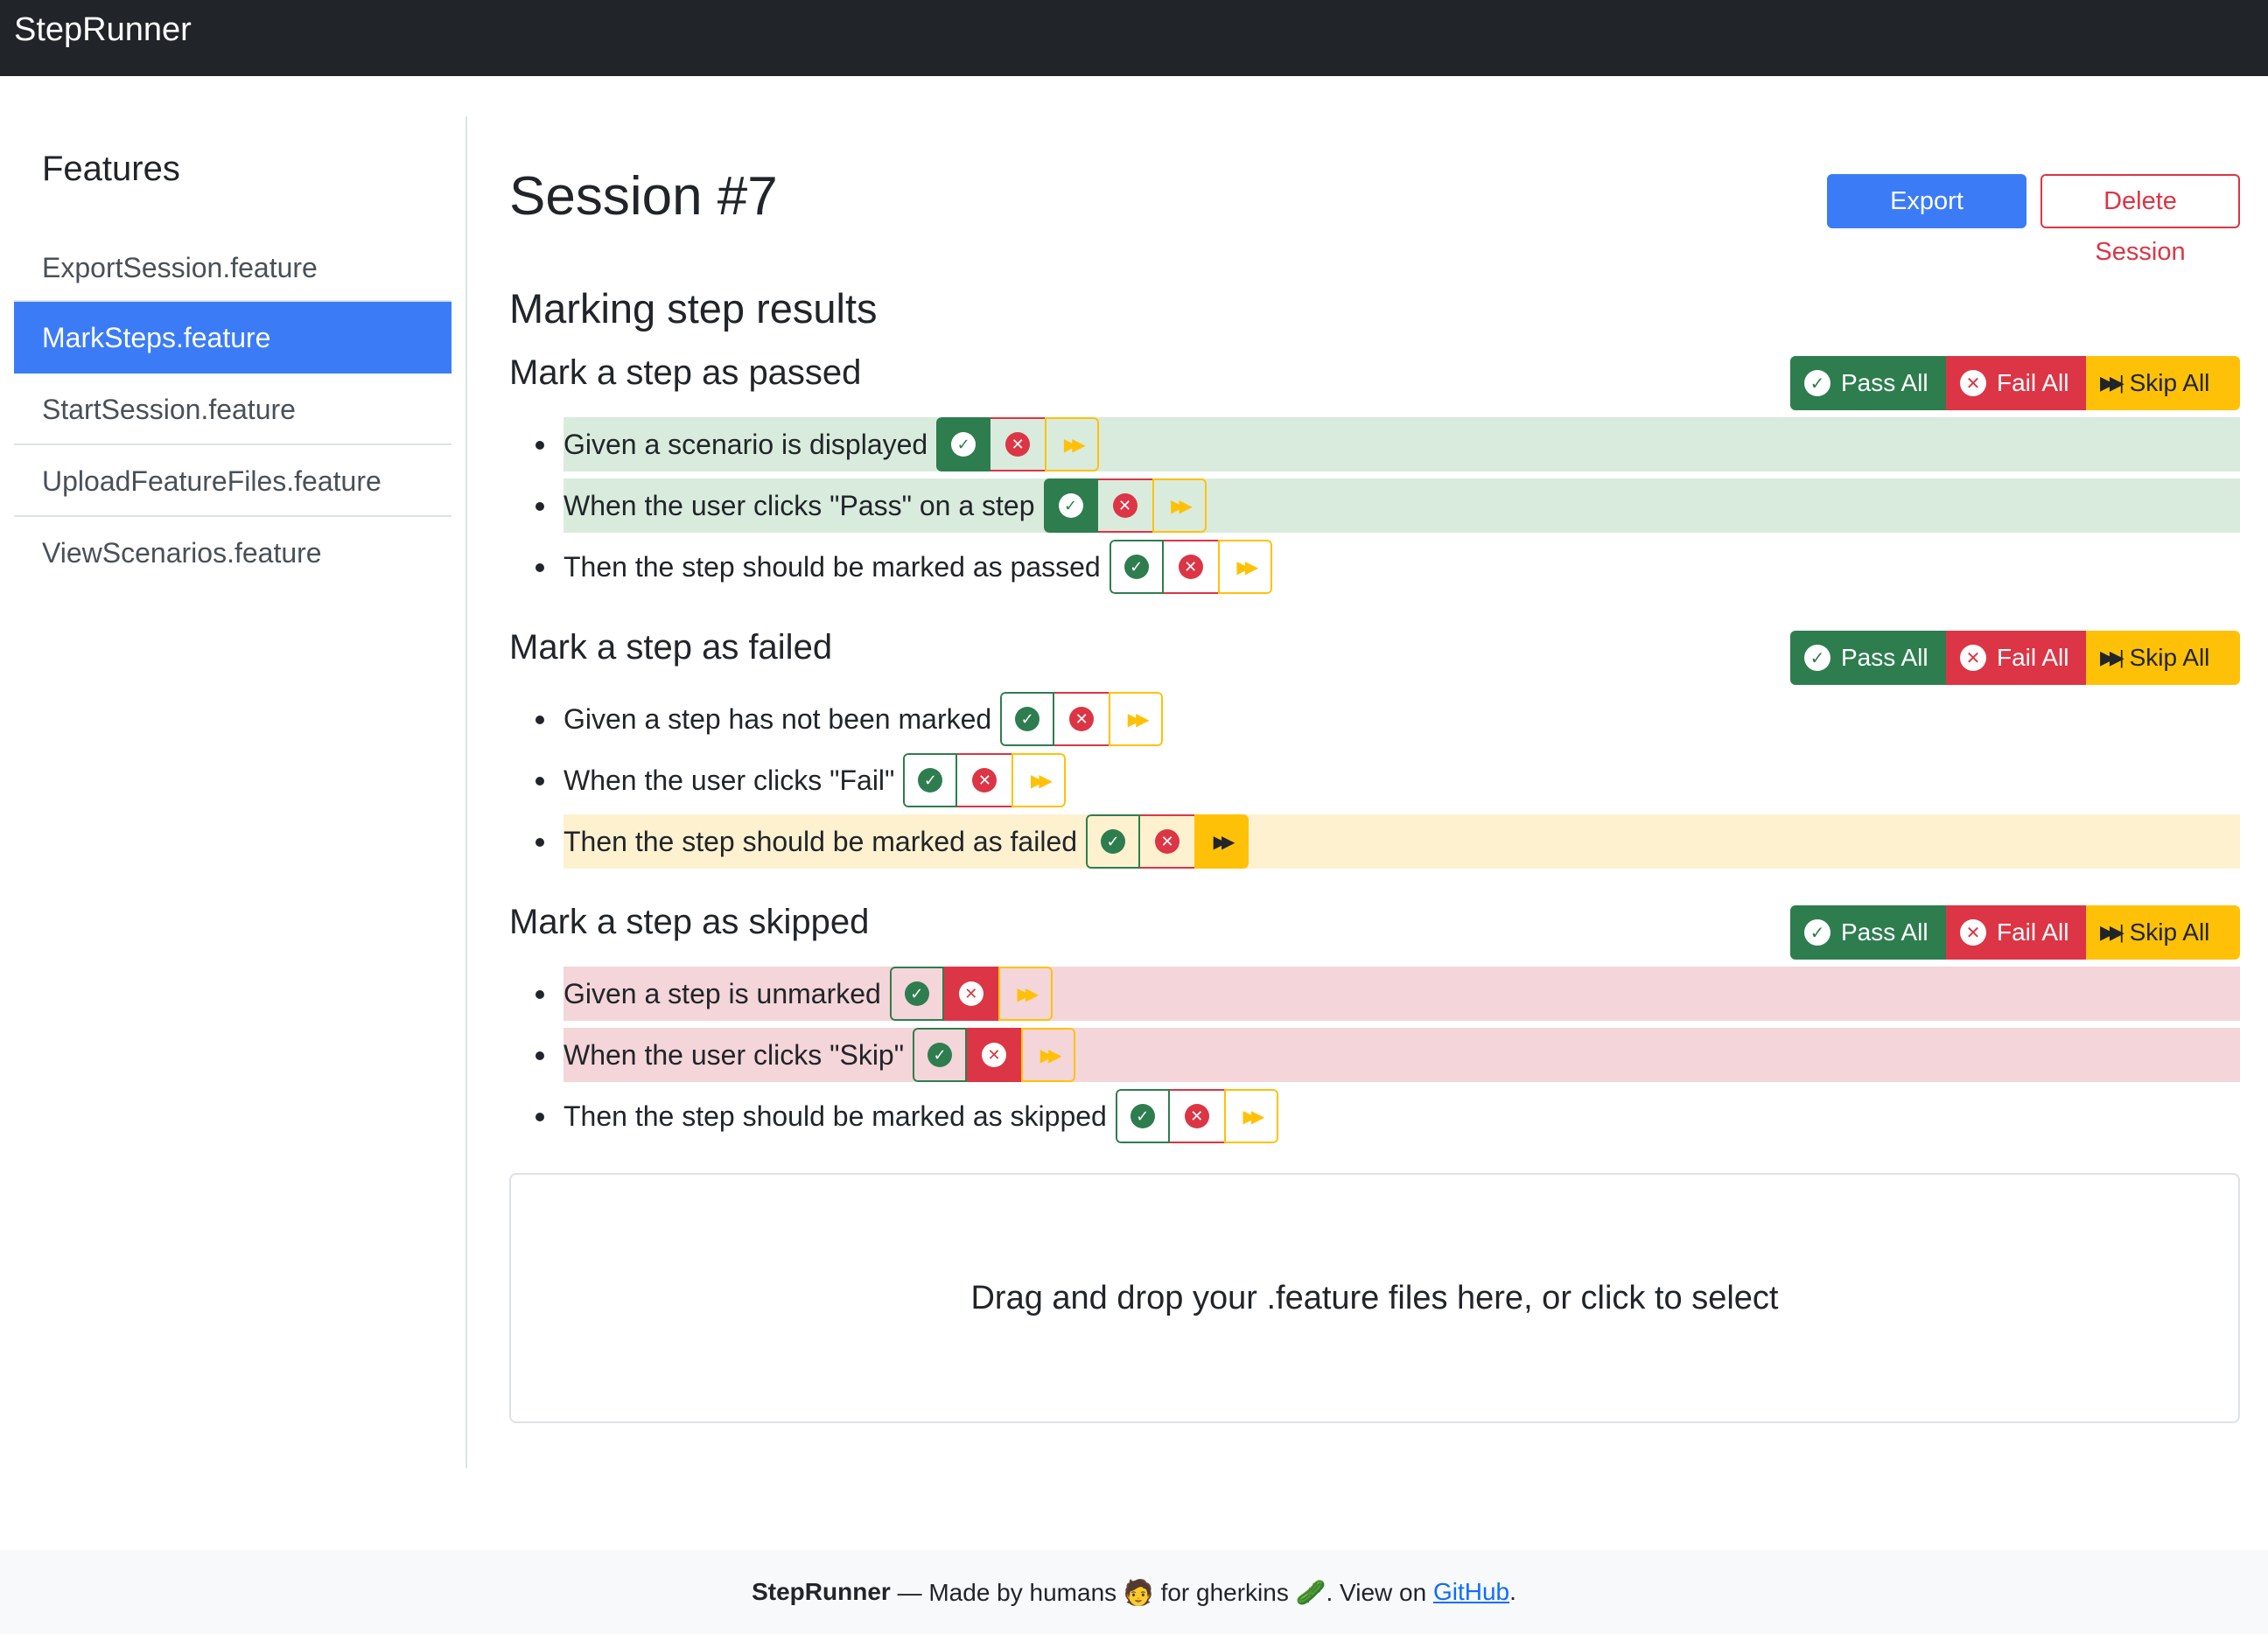  What do you see at coordinates (1388, 719) in the screenshot?
I see `step-item: Given a step has not been marked ✓ ✕ ▶▶` at bounding box center [1388, 719].